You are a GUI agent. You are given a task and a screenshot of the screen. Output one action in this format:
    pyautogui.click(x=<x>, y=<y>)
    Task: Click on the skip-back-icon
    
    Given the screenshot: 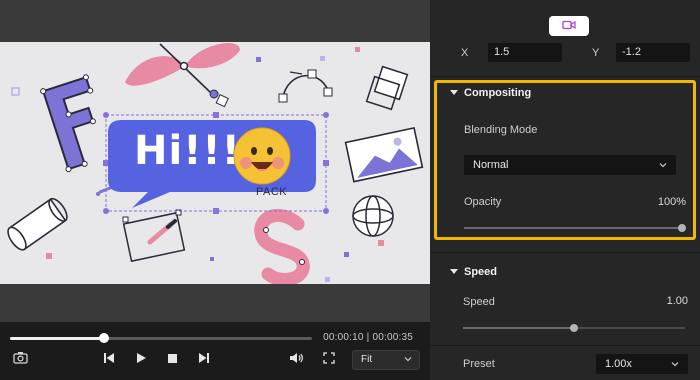 What is the action you would take?
    pyautogui.click(x=109, y=360)
    